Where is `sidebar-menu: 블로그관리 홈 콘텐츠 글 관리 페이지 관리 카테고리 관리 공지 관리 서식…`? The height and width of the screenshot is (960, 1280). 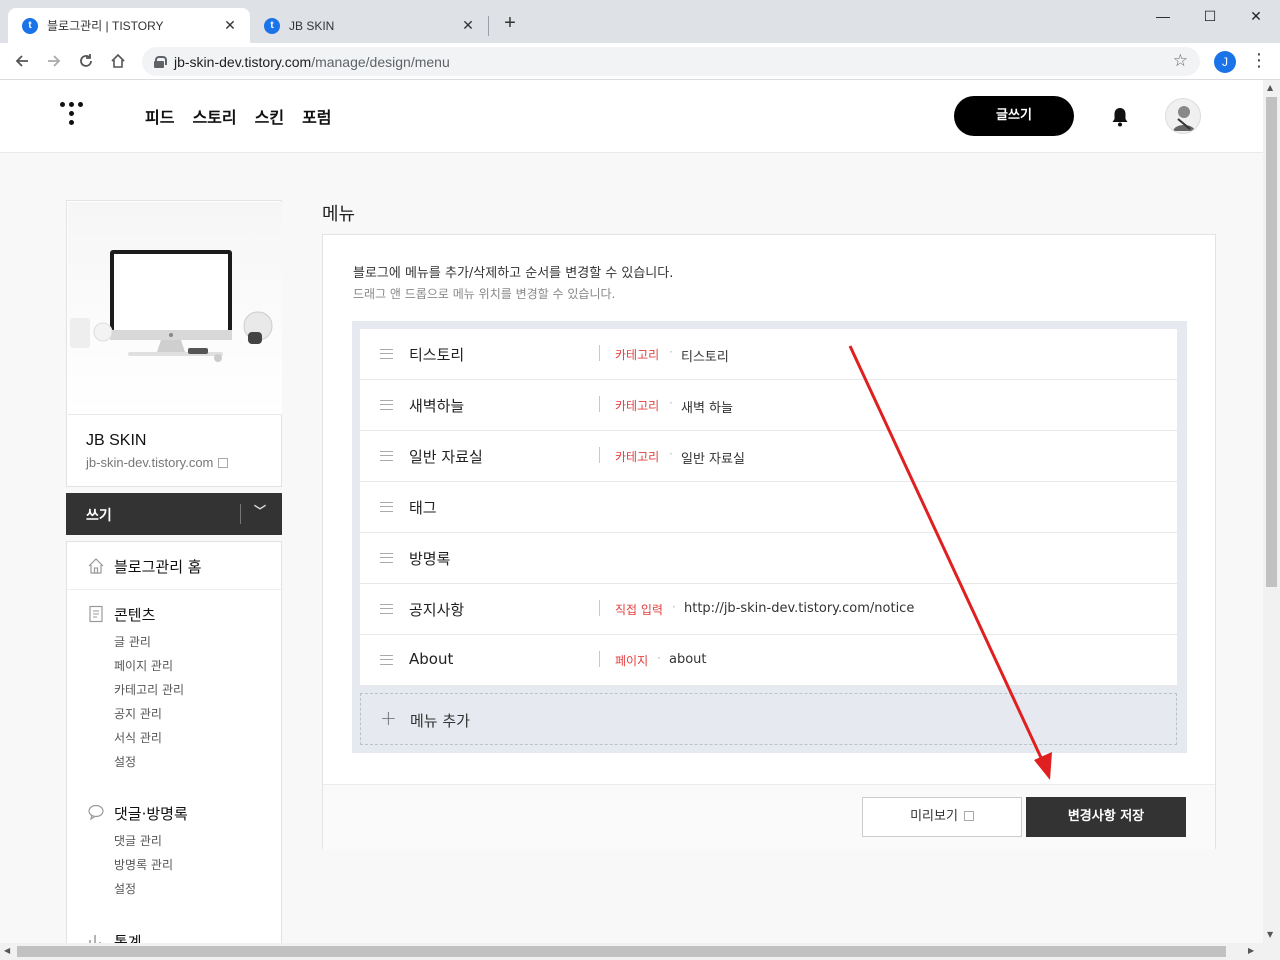
sidebar-menu: 블로그관리 홈 콘텐츠 글 관리 페이지 관리 카테고리 관리 공지 관리 서식… is located at coordinates (174, 750).